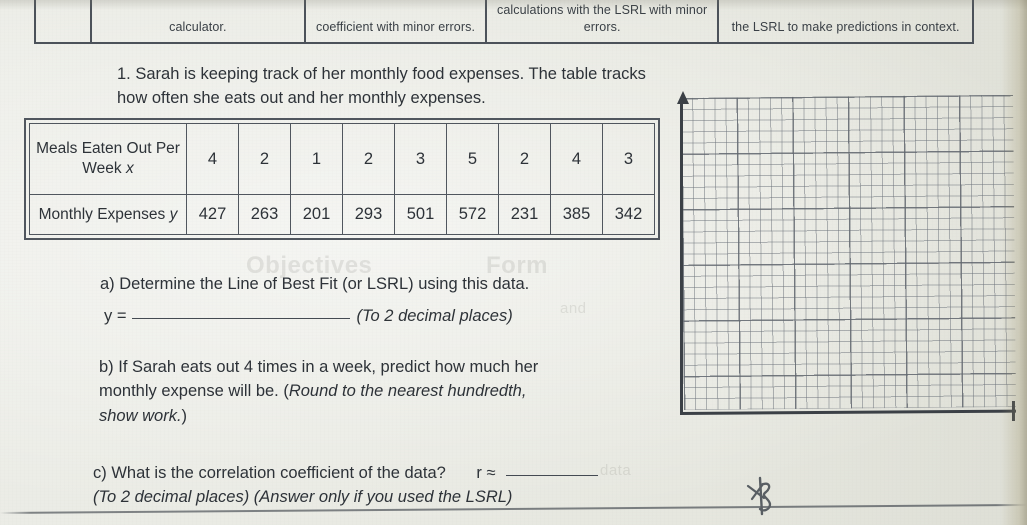 The width and height of the screenshot is (1027, 525). What do you see at coordinates (434, 316) in the screenshot?
I see `part-a-answer-note: (To 2 decimal places)` at bounding box center [434, 316].